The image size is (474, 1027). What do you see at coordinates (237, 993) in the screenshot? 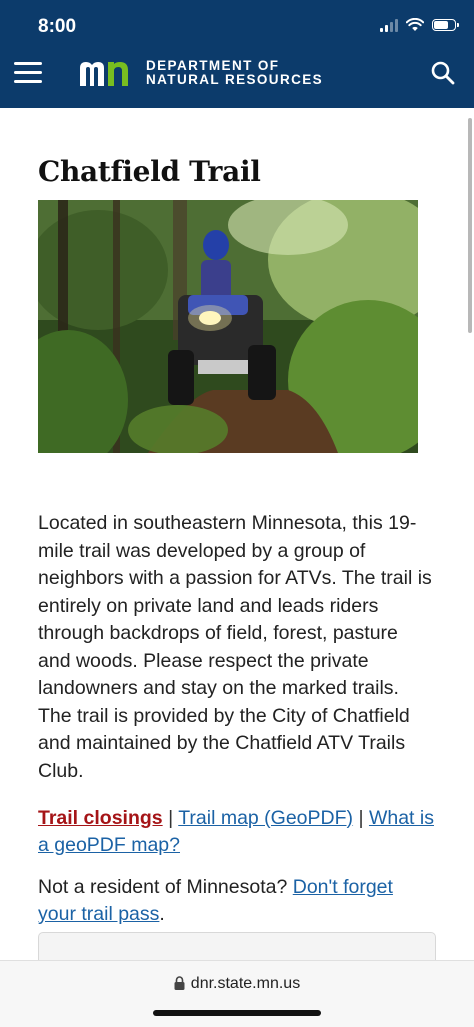
I see `browser-address-bar: dnr.state.mn.us` at bounding box center [237, 993].